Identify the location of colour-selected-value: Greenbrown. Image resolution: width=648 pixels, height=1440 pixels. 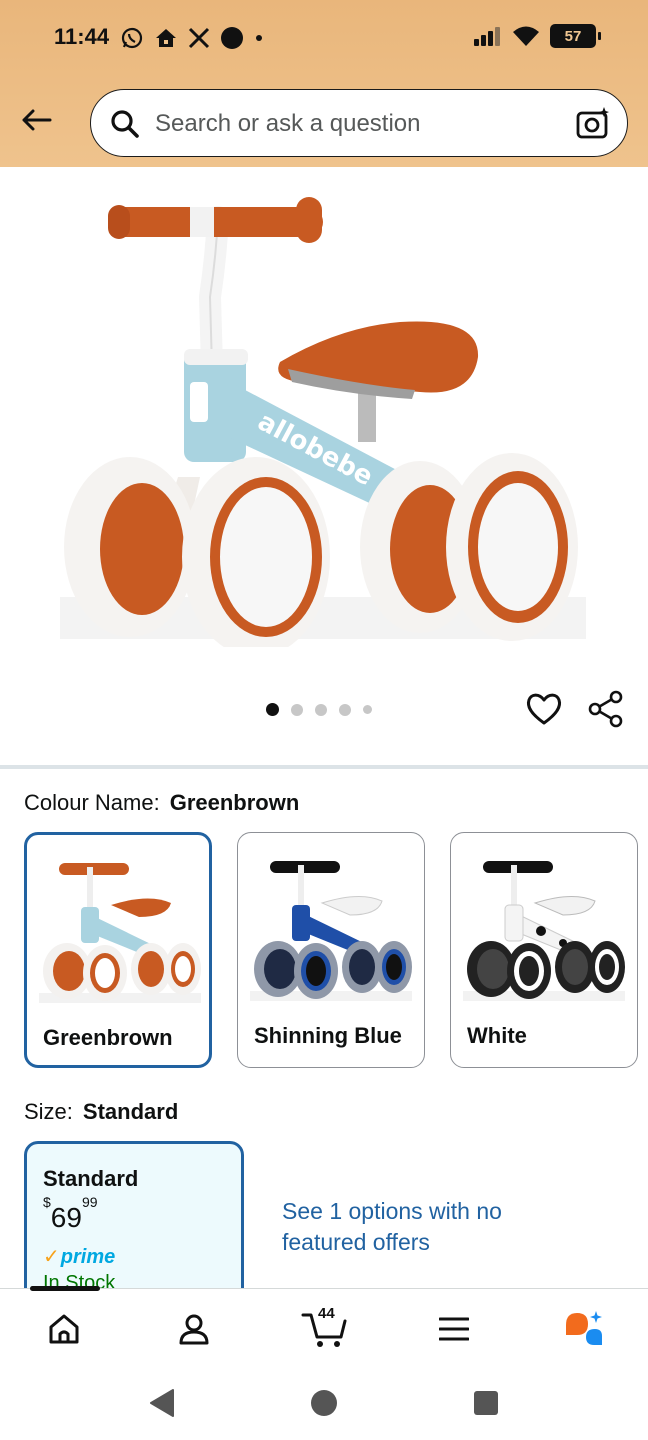
(234, 802).